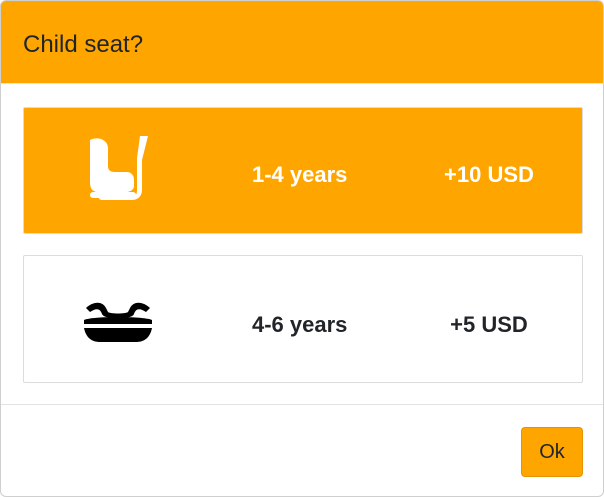 The width and height of the screenshot is (604, 497). I want to click on dialog-title: Child seat?, so click(83, 44).